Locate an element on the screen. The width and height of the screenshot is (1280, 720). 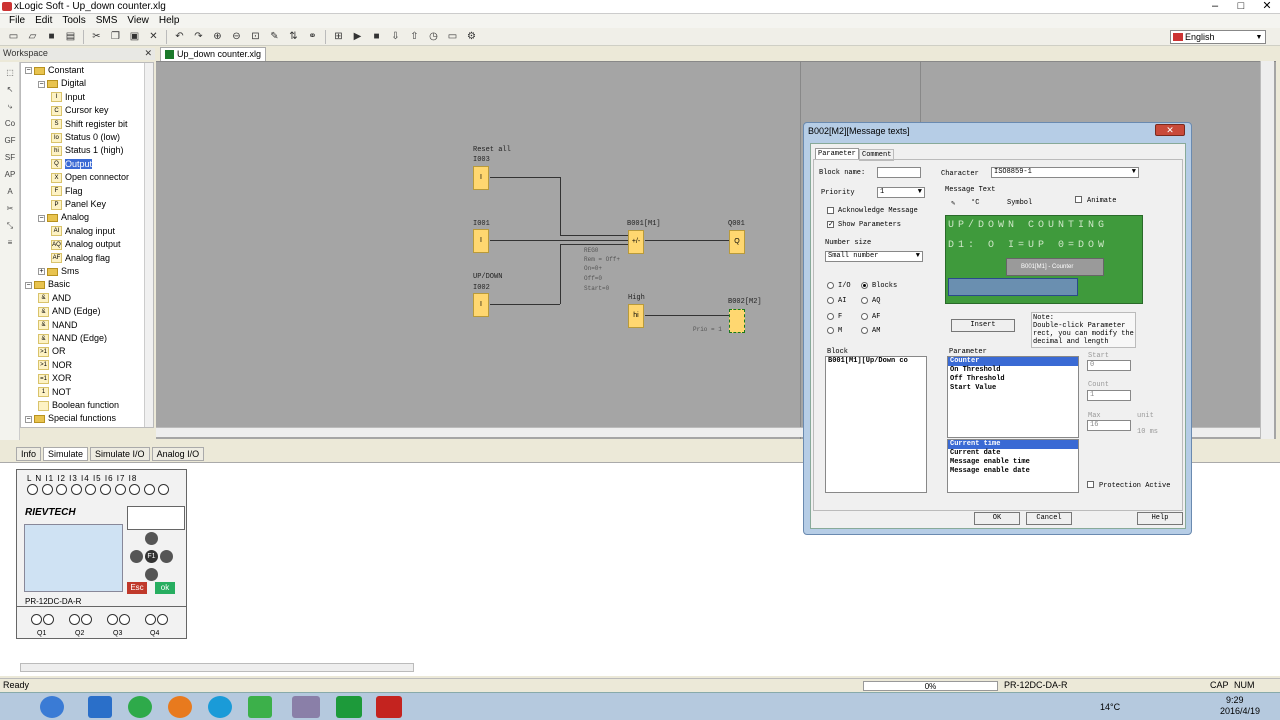
tab-info: Info is located at coordinates (29, 454).